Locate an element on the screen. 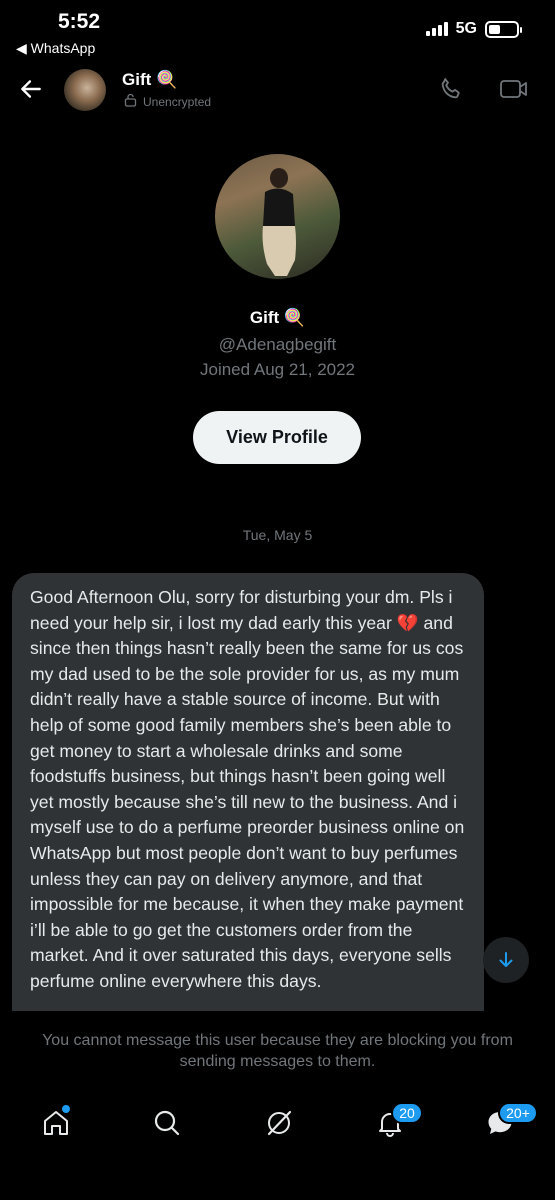  home-unread-dot is located at coordinates (66, 1109).